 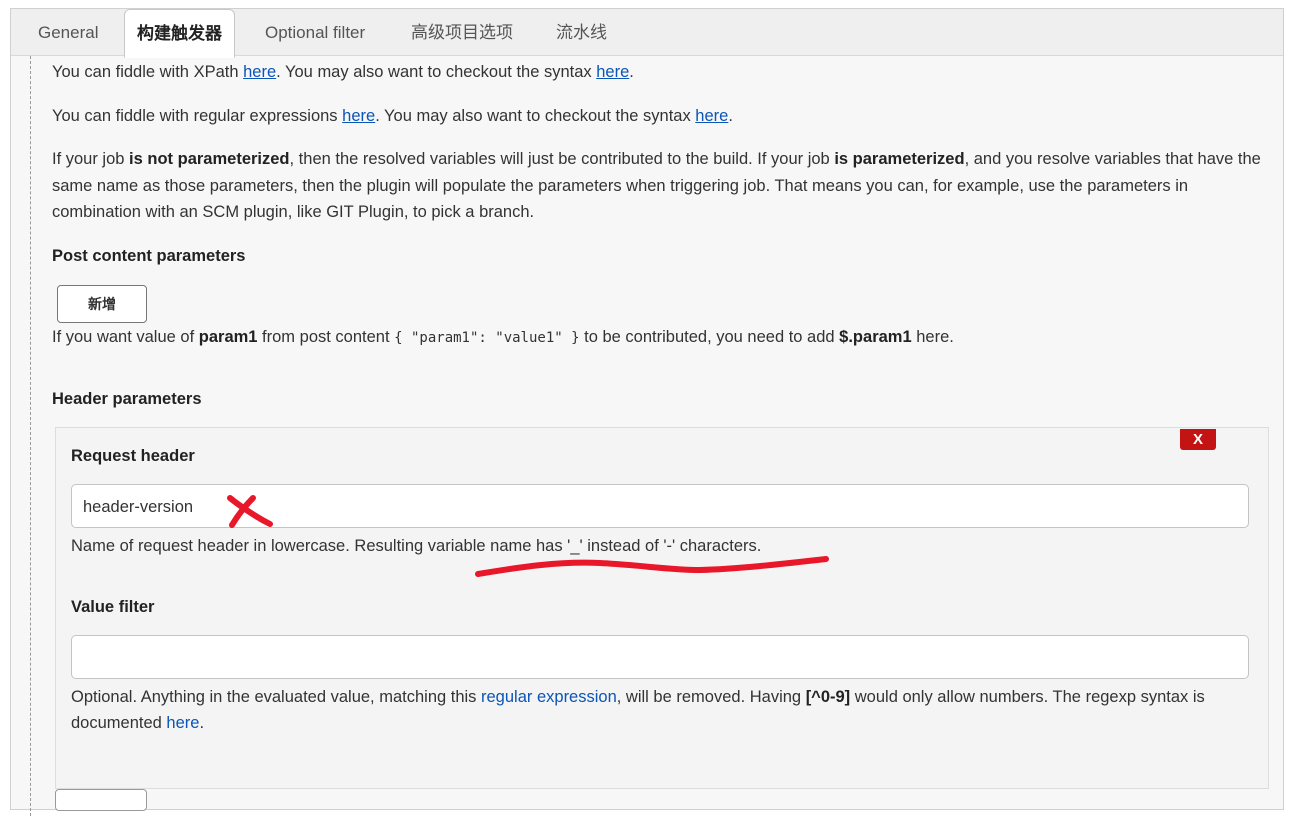 I want to click on regex-help-end: ., so click(x=730, y=116).